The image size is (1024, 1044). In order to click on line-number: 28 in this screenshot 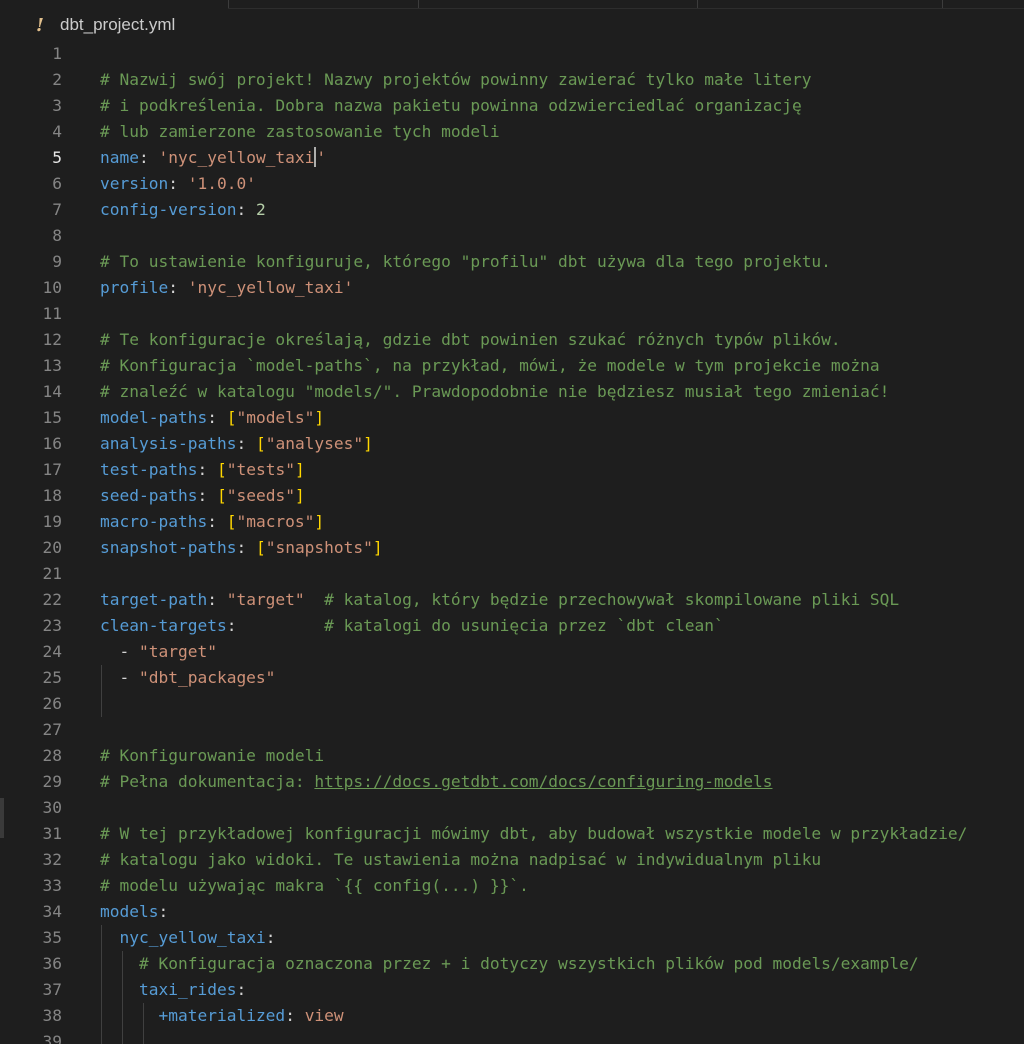, I will do `click(52, 755)`.